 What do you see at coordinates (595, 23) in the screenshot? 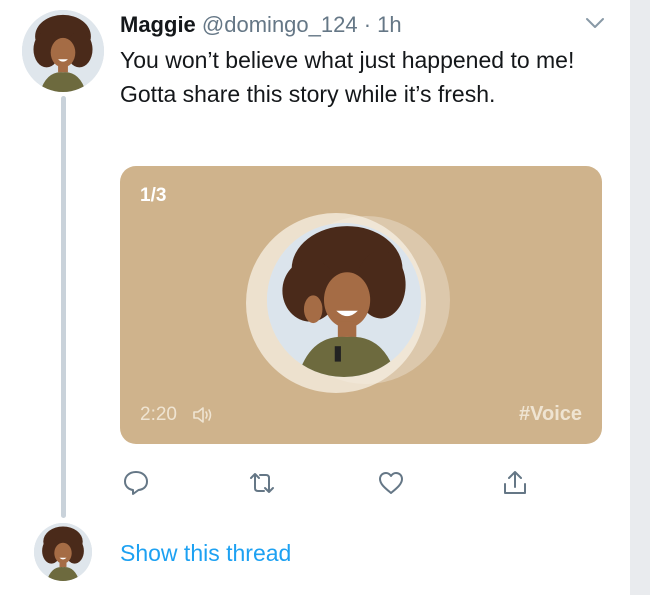
I see `chevron-down-icon` at bounding box center [595, 23].